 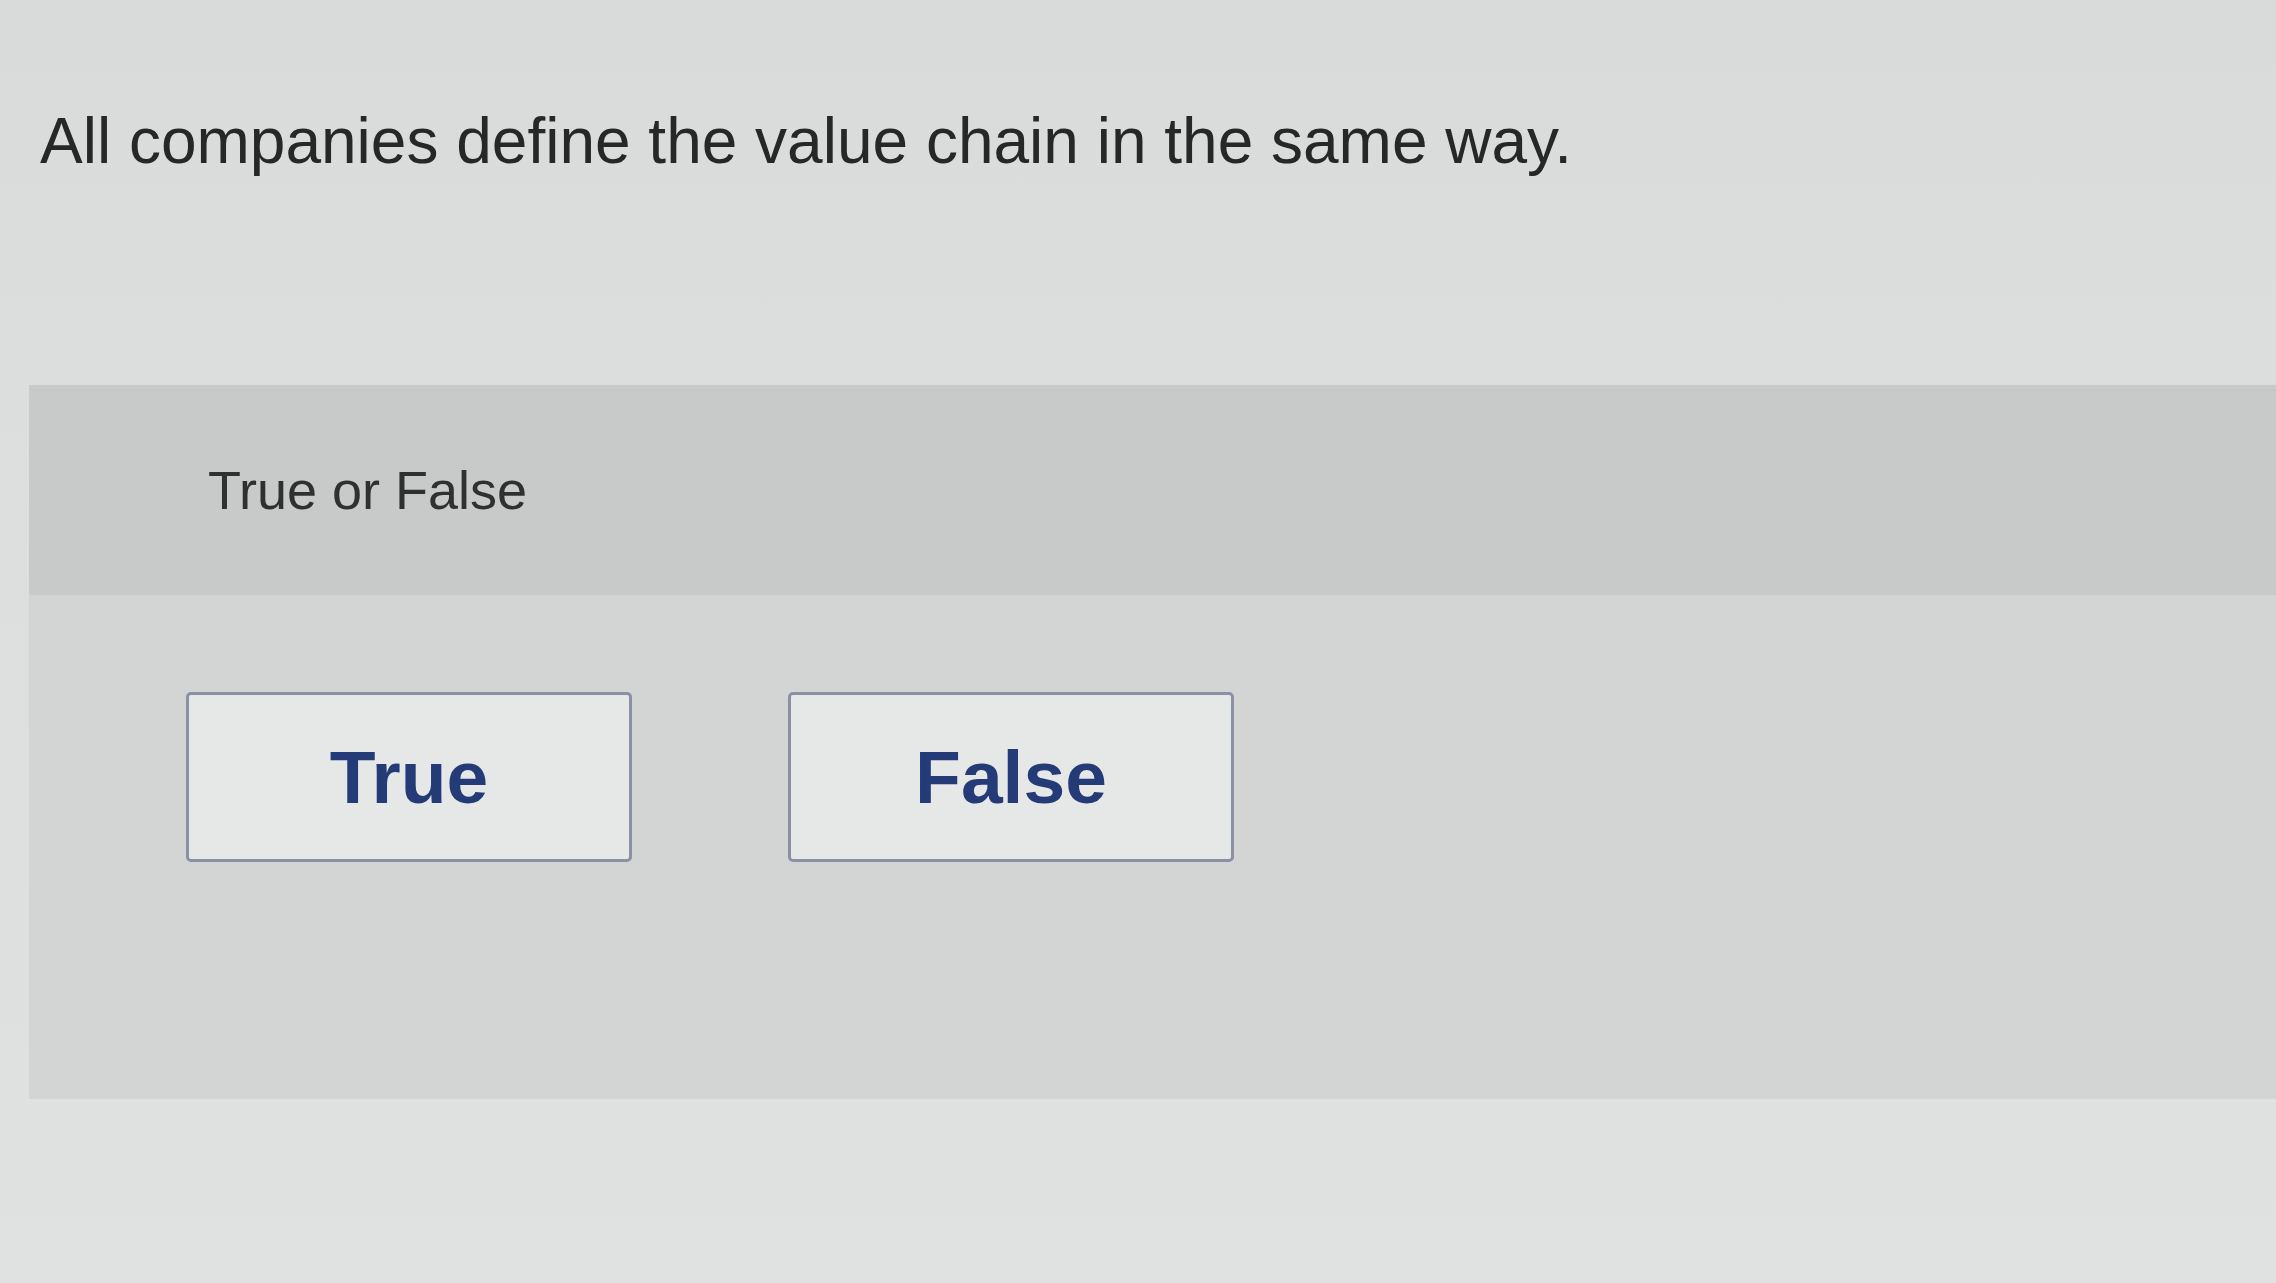 I want to click on question-text: All companies define the value chain in the same way., so click(x=806, y=141).